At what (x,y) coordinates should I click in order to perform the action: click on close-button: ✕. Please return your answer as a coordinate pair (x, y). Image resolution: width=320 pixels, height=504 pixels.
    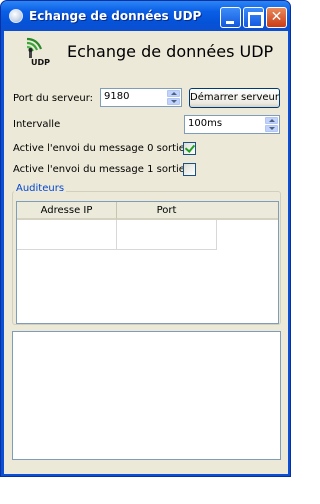
    Looking at the image, I should click on (276, 17).